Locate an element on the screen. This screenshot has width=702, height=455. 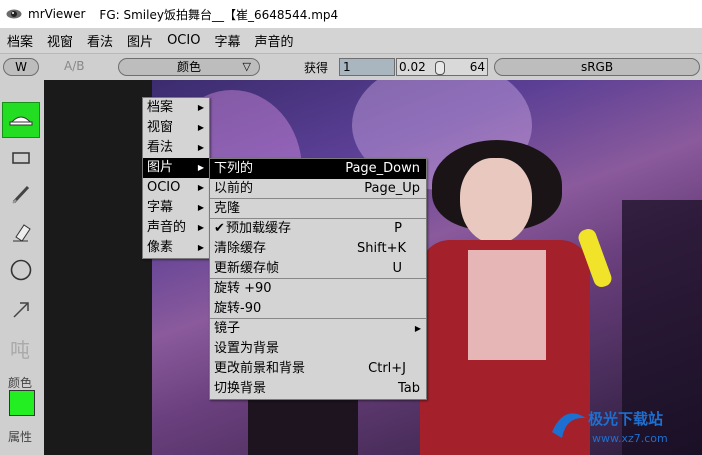
rectangle-tool is located at coordinates (21, 158).